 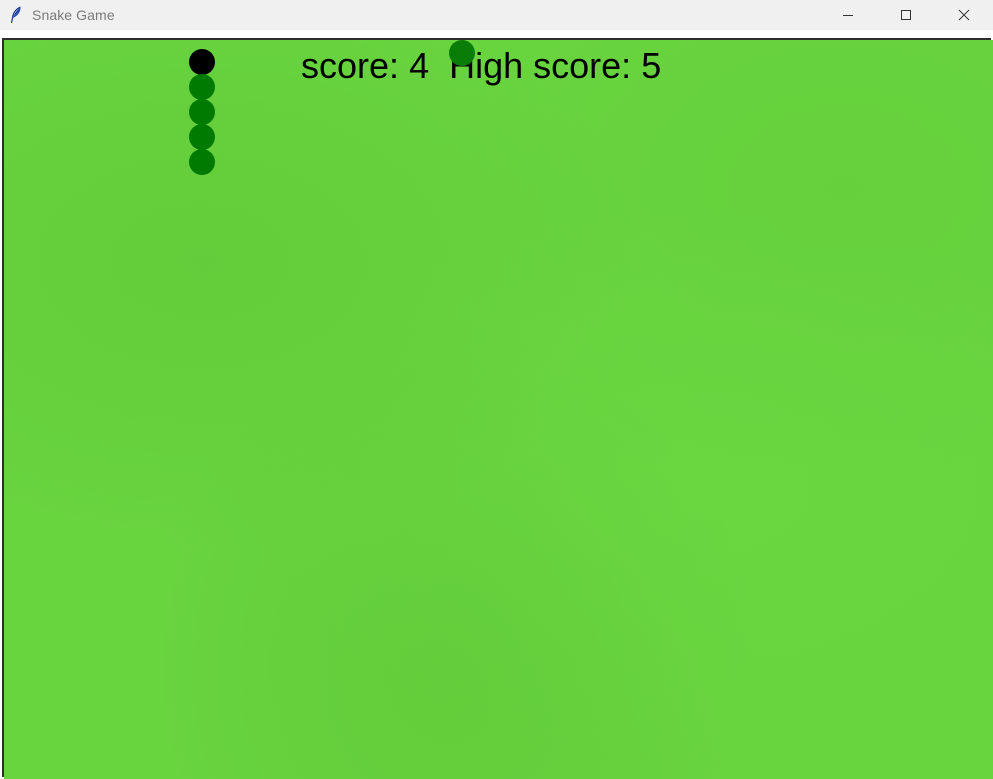 I want to click on maximize-button, so click(x=906, y=15).